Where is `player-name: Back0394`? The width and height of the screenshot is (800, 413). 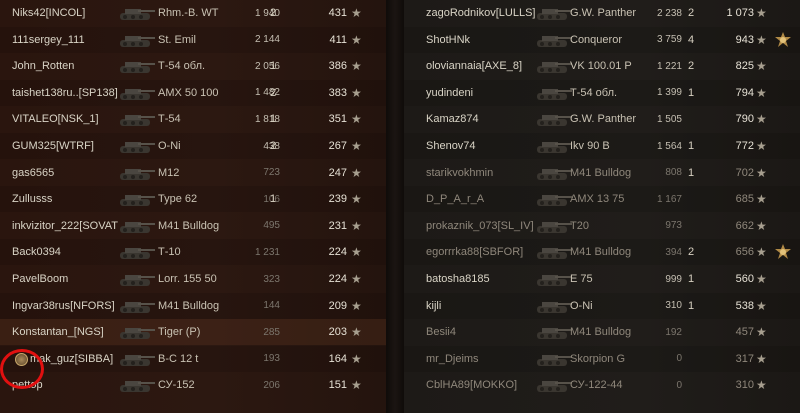
player-name: Back0394 is located at coordinates (36, 252).